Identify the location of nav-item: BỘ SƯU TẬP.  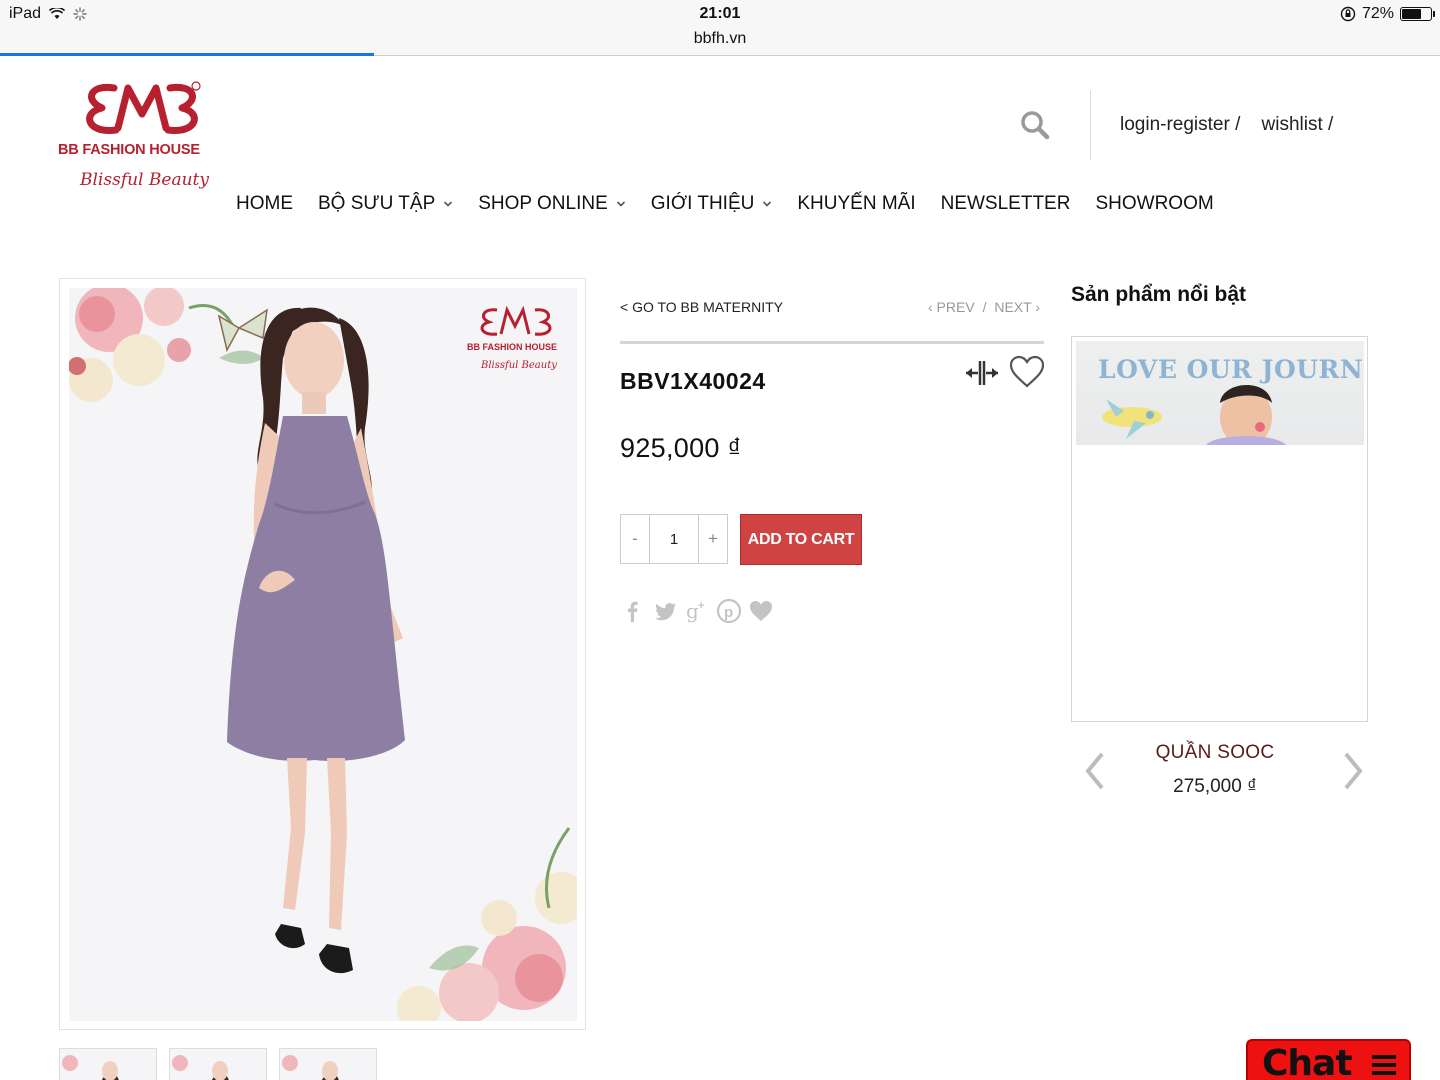
(385, 204).